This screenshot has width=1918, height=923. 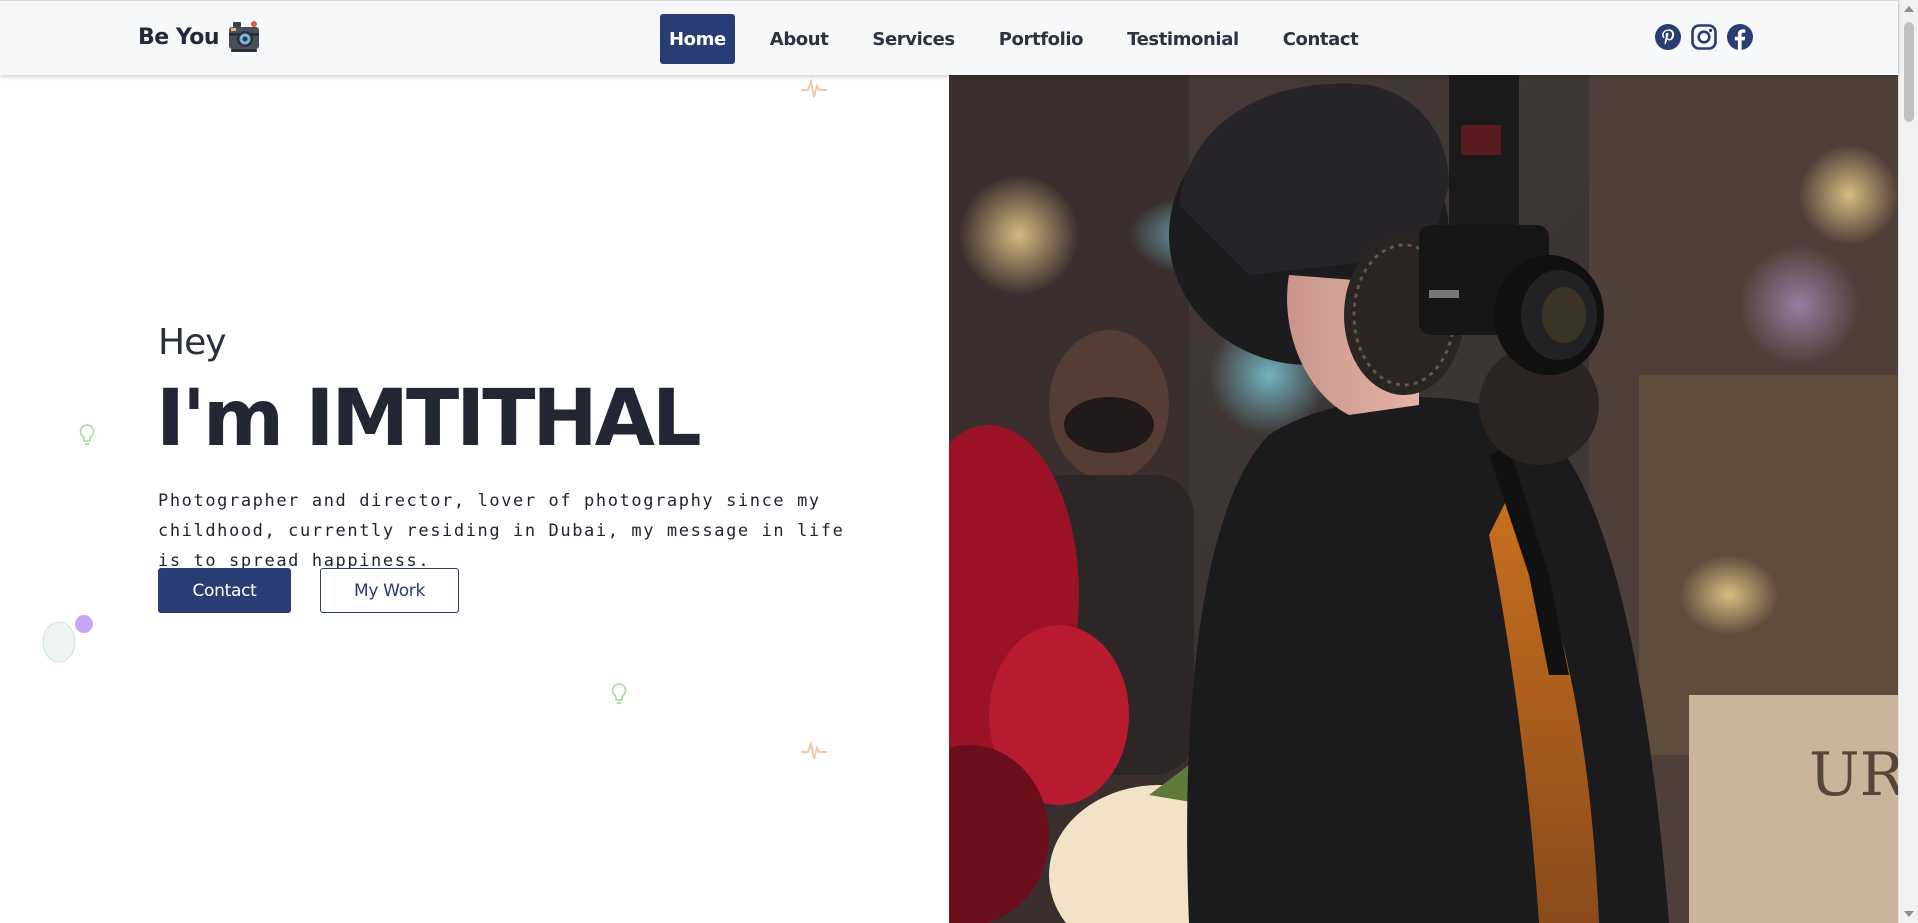 What do you see at coordinates (913, 39) in the screenshot?
I see `nav-services: Services` at bounding box center [913, 39].